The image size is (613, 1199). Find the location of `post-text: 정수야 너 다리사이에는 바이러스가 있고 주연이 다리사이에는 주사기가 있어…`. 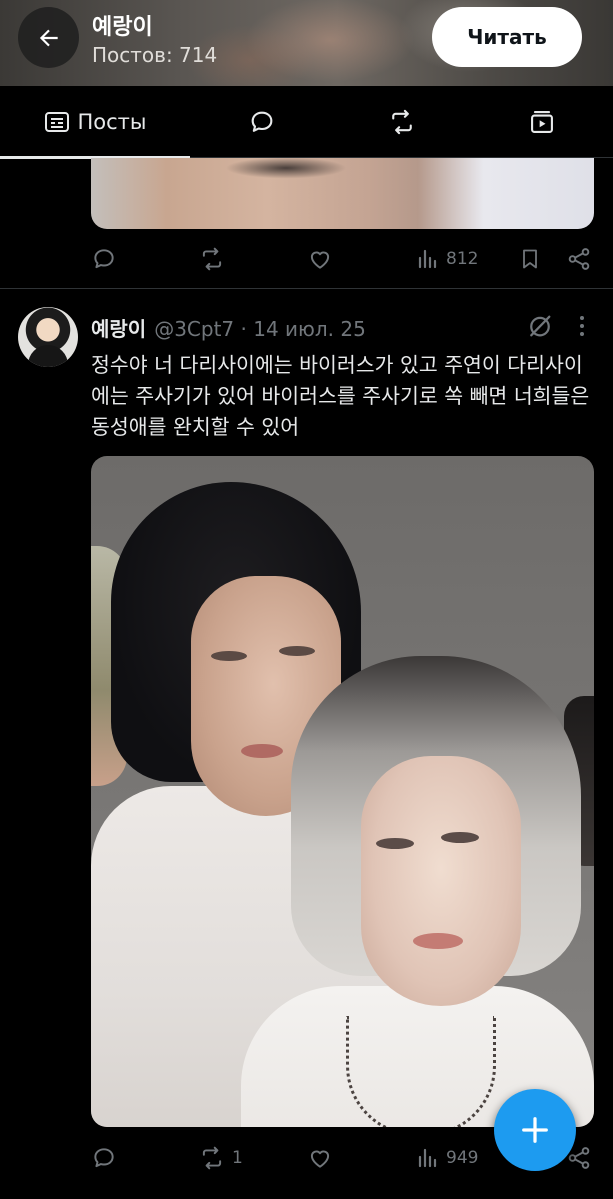

post-text: 정수야 너 다리사이에는 바이러스가 있고 주연이 다리사이에는 주사기가 있어… is located at coordinates (340, 396).